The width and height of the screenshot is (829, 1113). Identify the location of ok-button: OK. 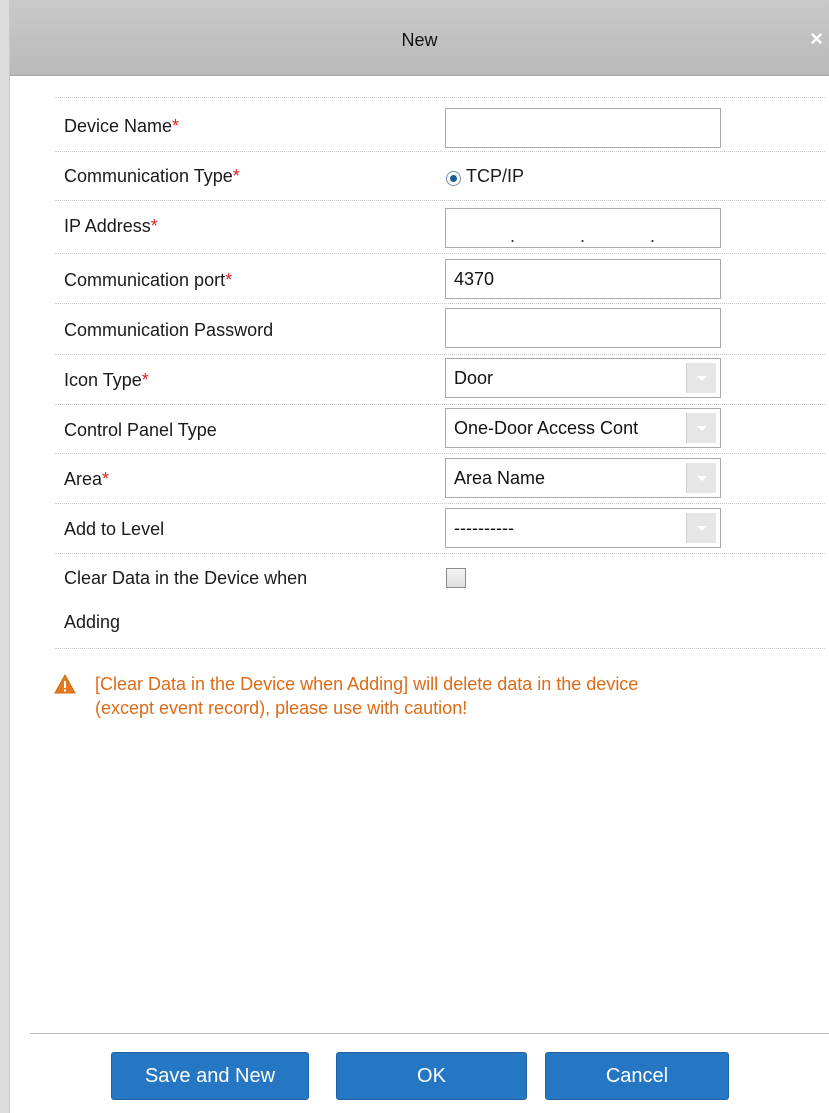
(431, 1076).